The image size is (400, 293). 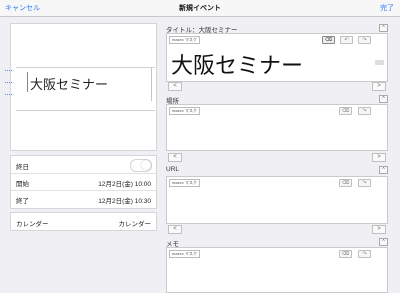 I want to click on url-redo-icon: ↷, so click(x=364, y=183).